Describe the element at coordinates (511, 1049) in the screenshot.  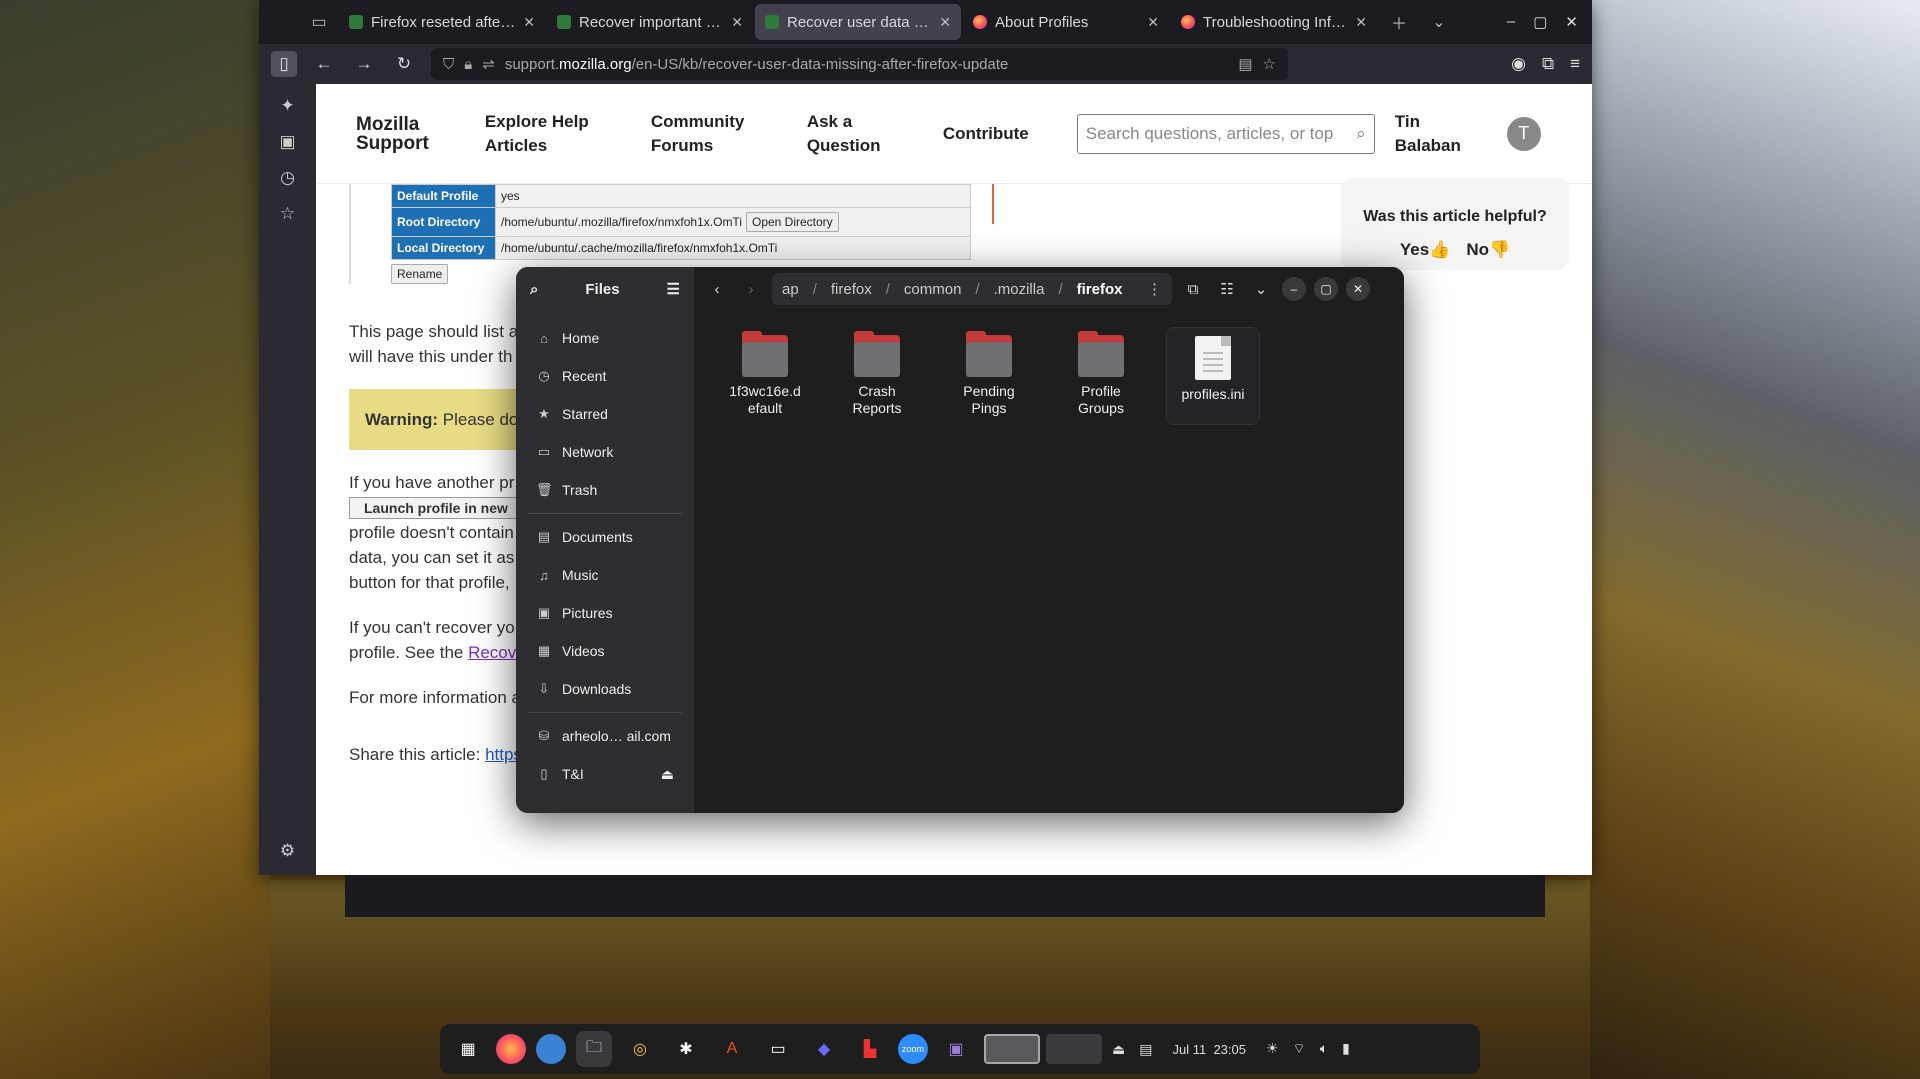
I see `firefox-icon` at that location.